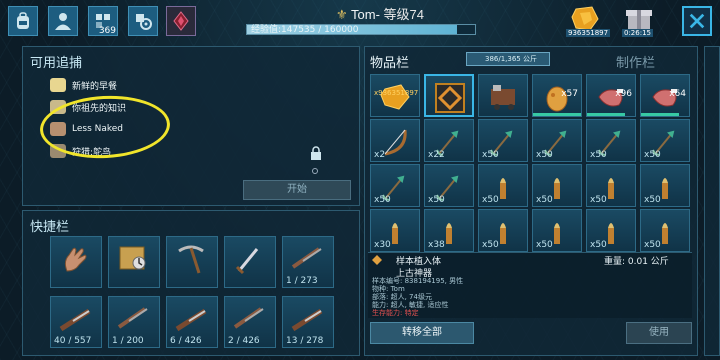 The image size is (720, 360). What do you see at coordinates (395, 313) in the screenshot?
I see `stat-line: 生存能力: 特定` at bounding box center [395, 313].